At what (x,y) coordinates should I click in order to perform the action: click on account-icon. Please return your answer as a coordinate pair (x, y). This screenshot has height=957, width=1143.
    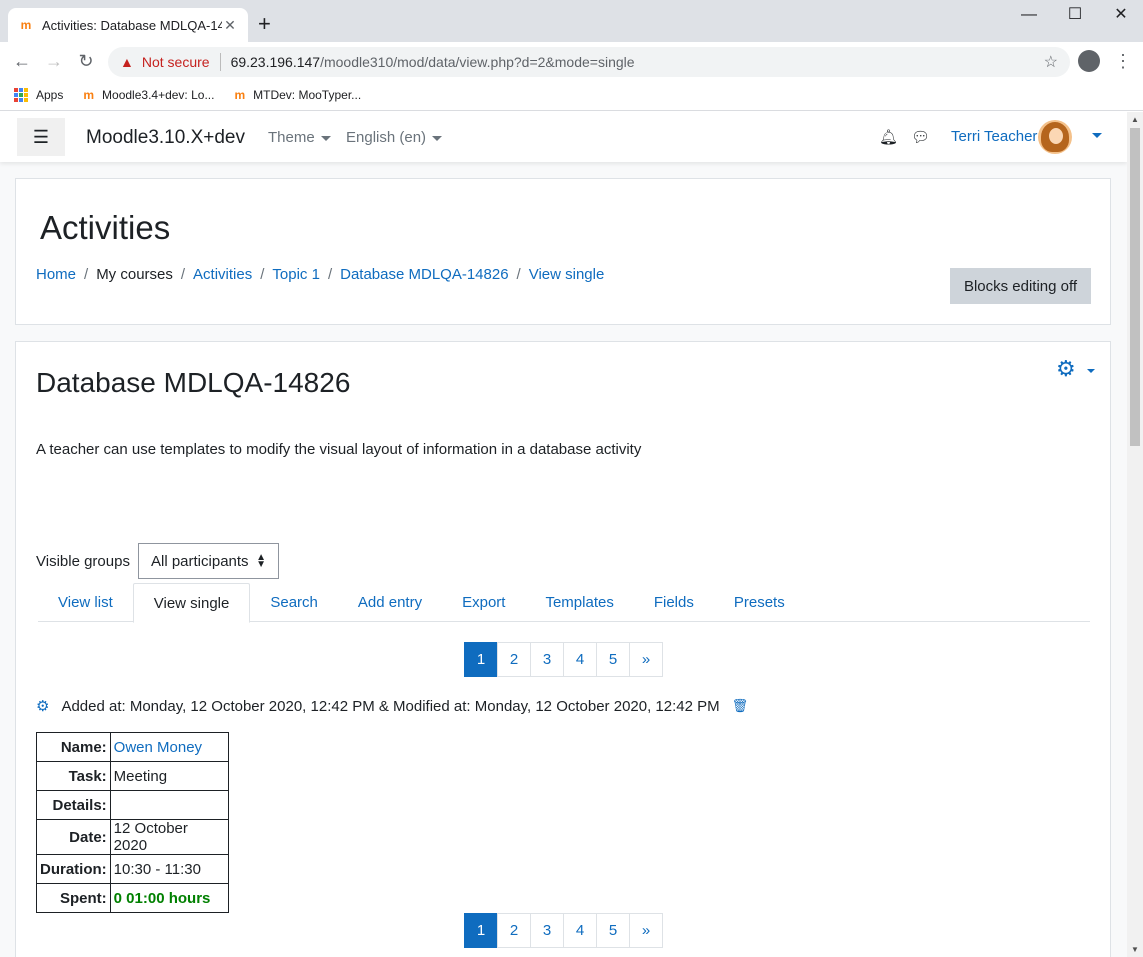
    Looking at the image, I should click on (1089, 61).